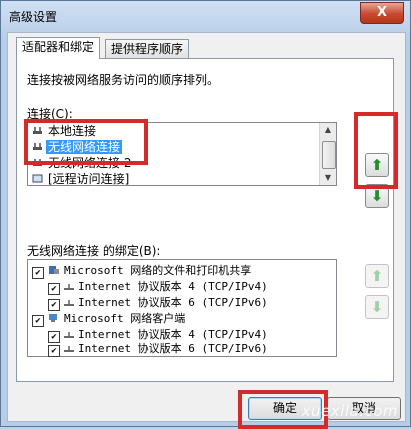 This screenshot has height=429, width=411. Describe the element at coordinates (349, 411) in the screenshot. I see `watermark-text: xuexila.com` at that location.